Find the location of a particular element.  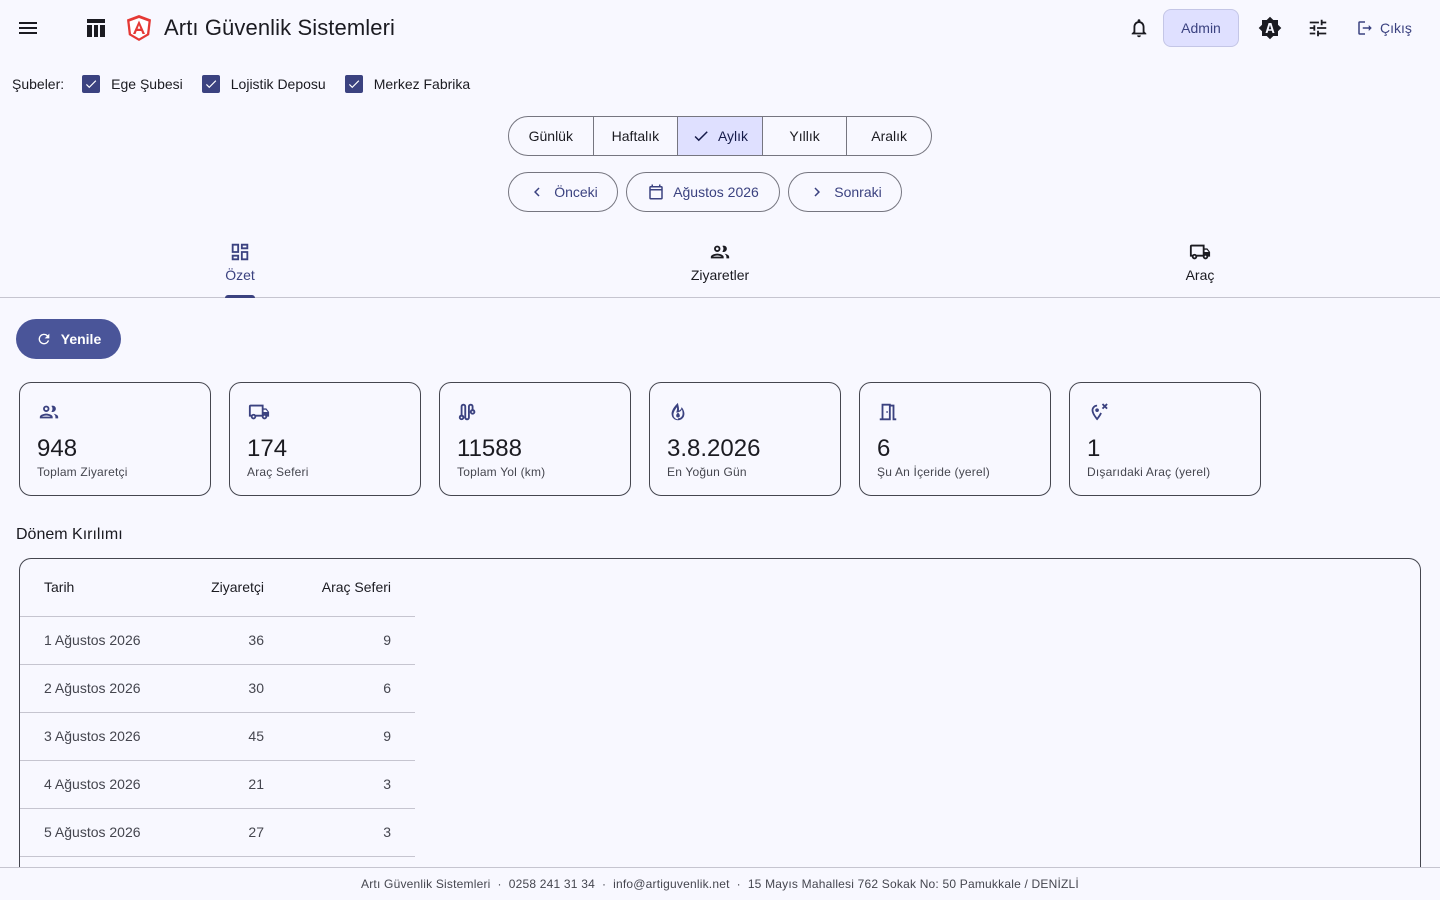

tab-vehicle: Araç is located at coordinates (1200, 261).